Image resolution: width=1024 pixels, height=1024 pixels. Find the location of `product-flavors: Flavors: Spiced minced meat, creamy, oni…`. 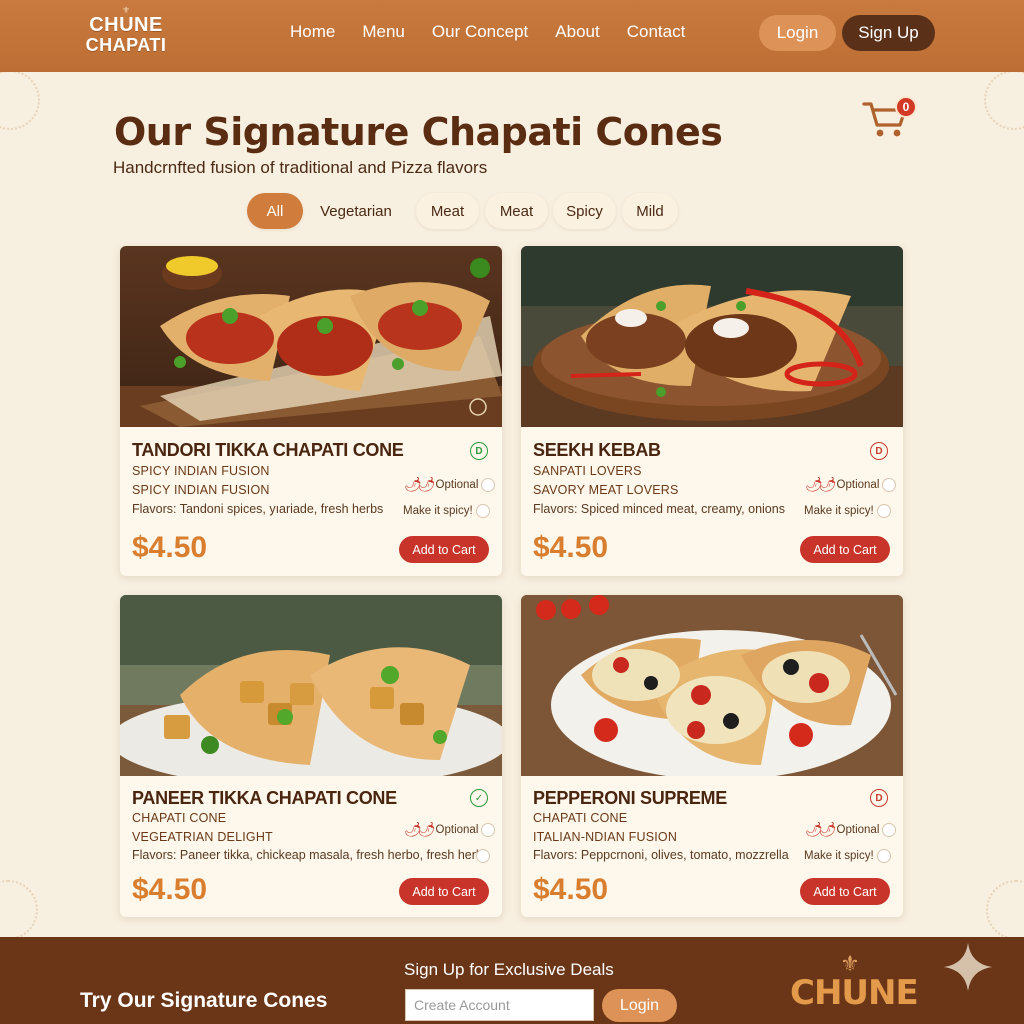

product-flavors: Flavors: Spiced minced meat, creamy, oni… is located at coordinates (659, 509).